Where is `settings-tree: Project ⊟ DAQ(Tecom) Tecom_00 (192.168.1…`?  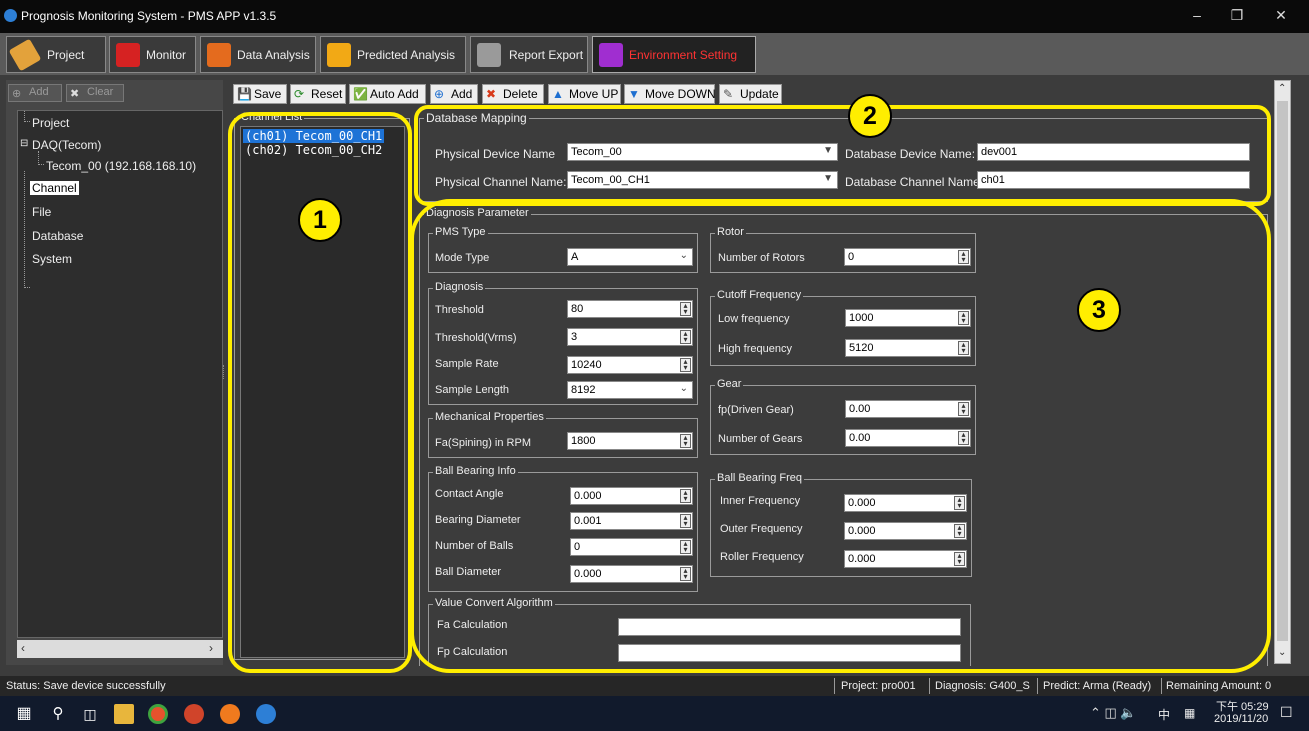
settings-tree: Project ⊟ DAQ(Tecom) Tecom_00 (192.168.1… is located at coordinates (120, 374).